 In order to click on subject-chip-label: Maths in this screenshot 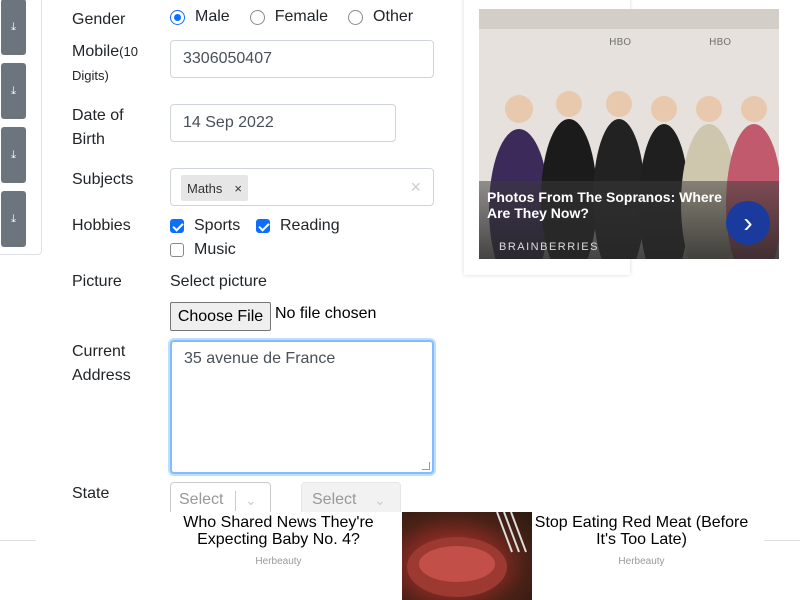, I will do `click(205, 188)`.